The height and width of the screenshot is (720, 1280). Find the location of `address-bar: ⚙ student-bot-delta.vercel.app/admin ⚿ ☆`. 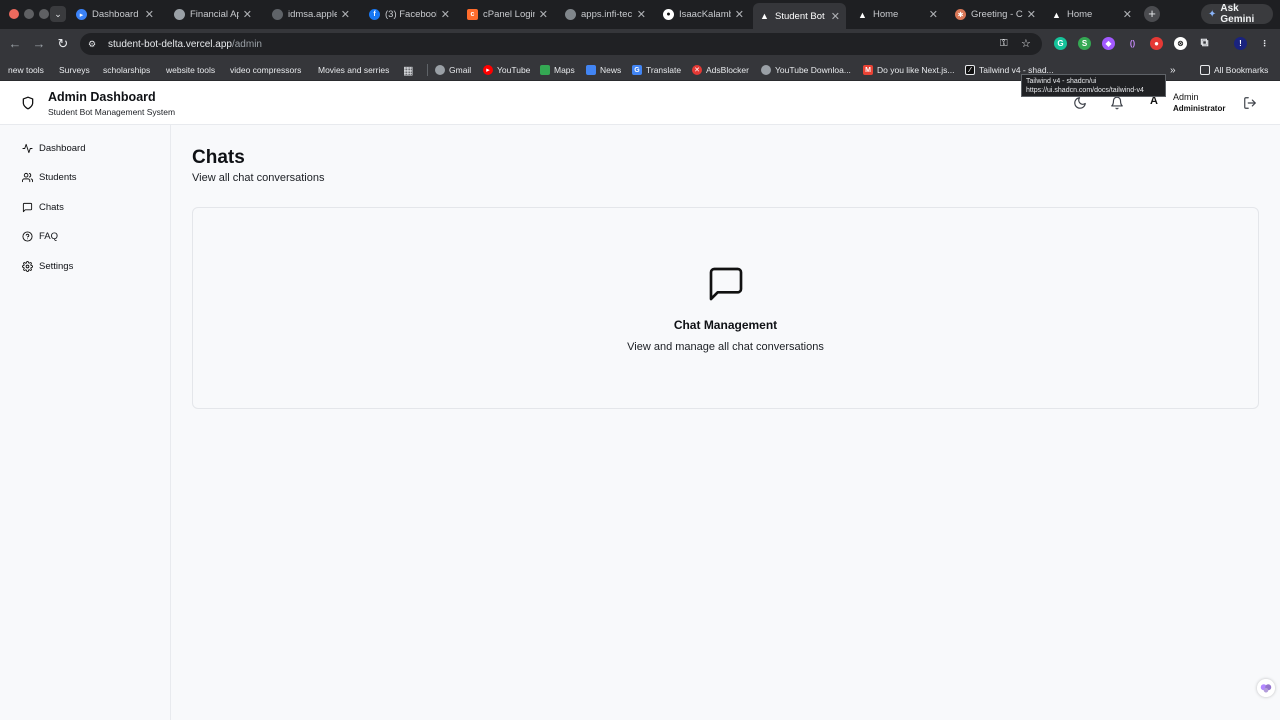

address-bar: ⚙ student-bot-delta.vercel.app/admin ⚿ ☆ is located at coordinates (561, 44).